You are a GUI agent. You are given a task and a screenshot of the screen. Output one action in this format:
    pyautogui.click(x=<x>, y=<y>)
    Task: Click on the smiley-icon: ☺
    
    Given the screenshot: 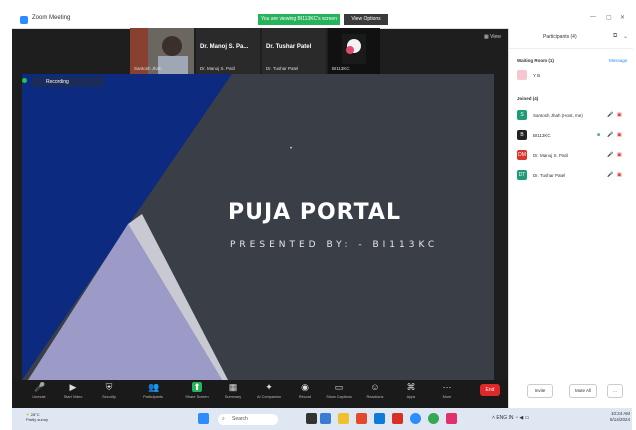 What is the action you would take?
    pyautogui.click(x=375, y=387)
    